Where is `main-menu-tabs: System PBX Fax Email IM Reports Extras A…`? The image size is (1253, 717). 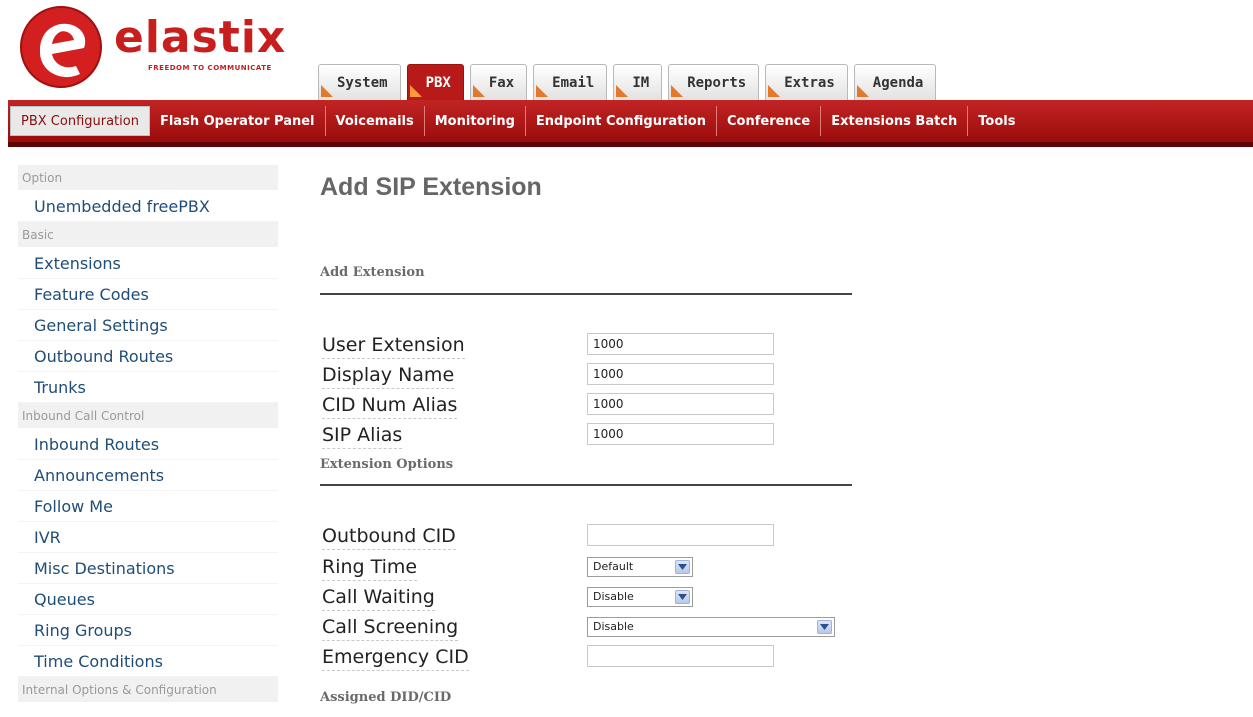 main-menu-tabs: System PBX Fax Email IM Reports Extras A… is located at coordinates (627, 81).